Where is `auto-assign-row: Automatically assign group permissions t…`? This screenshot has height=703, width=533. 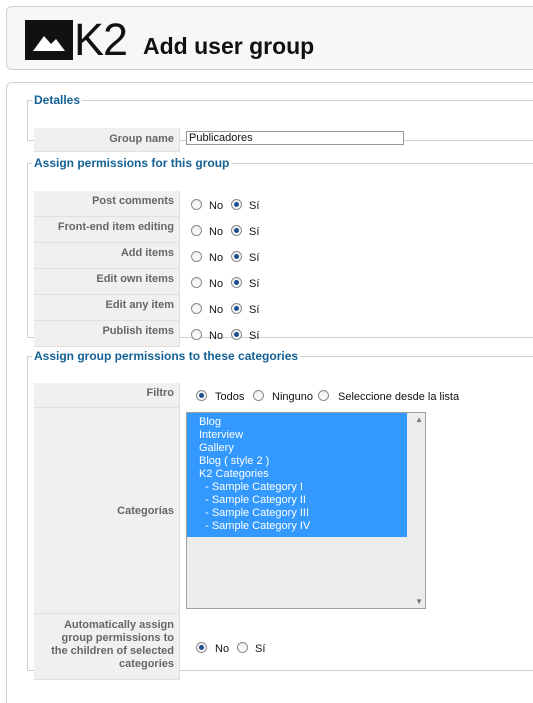
auto-assign-row: Automatically assign group permissions t… is located at coordinates (283, 647).